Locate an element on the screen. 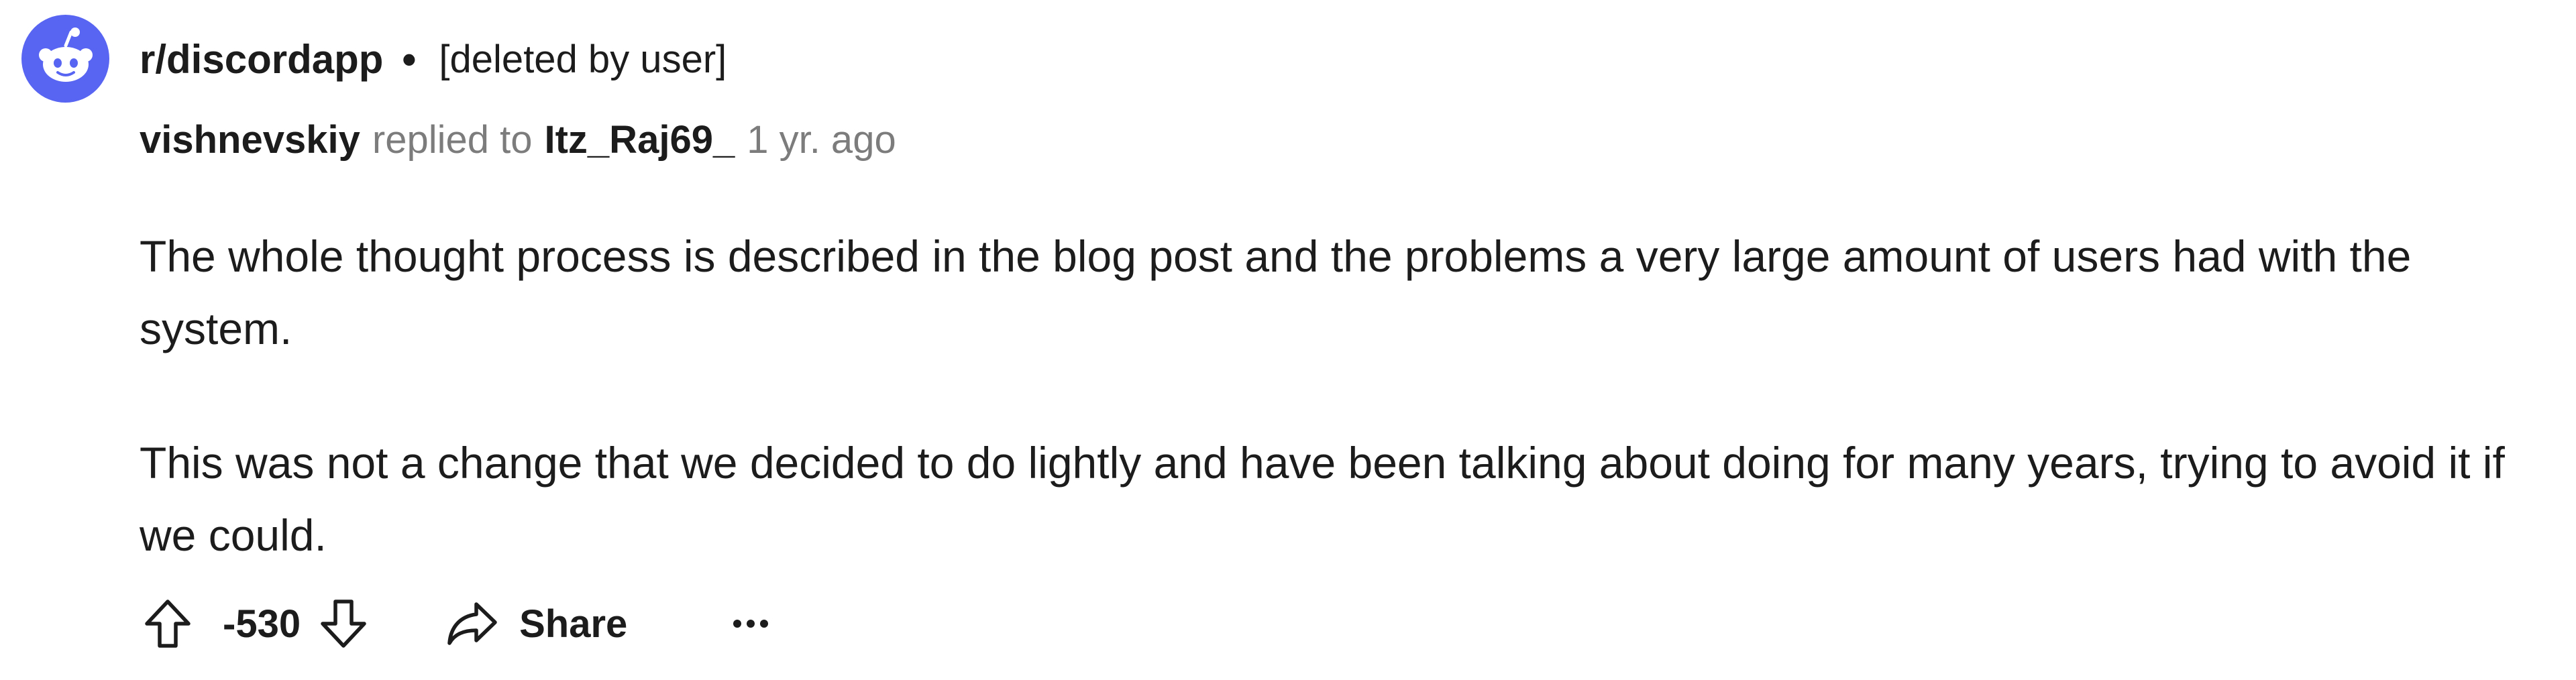 This screenshot has width=2576, height=680. downvote-button is located at coordinates (343, 624).